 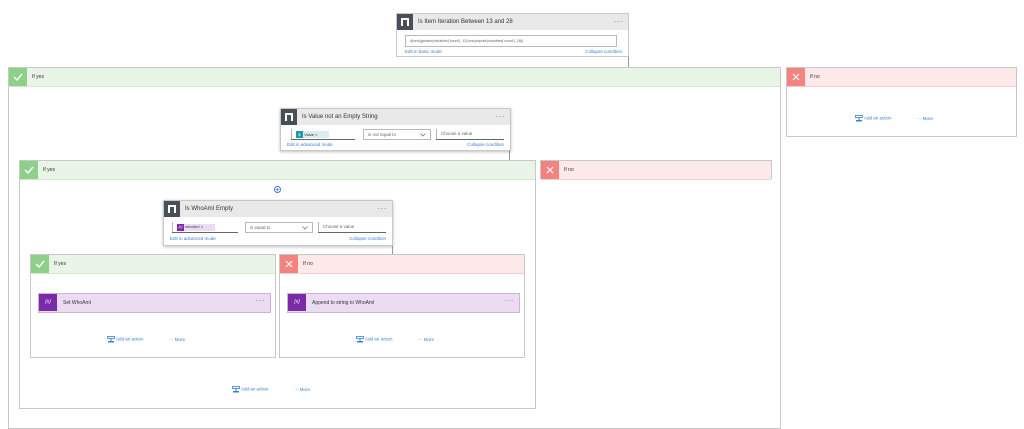 I want to click on inner-yes-more-button: ··· More, so click(x=177, y=339).